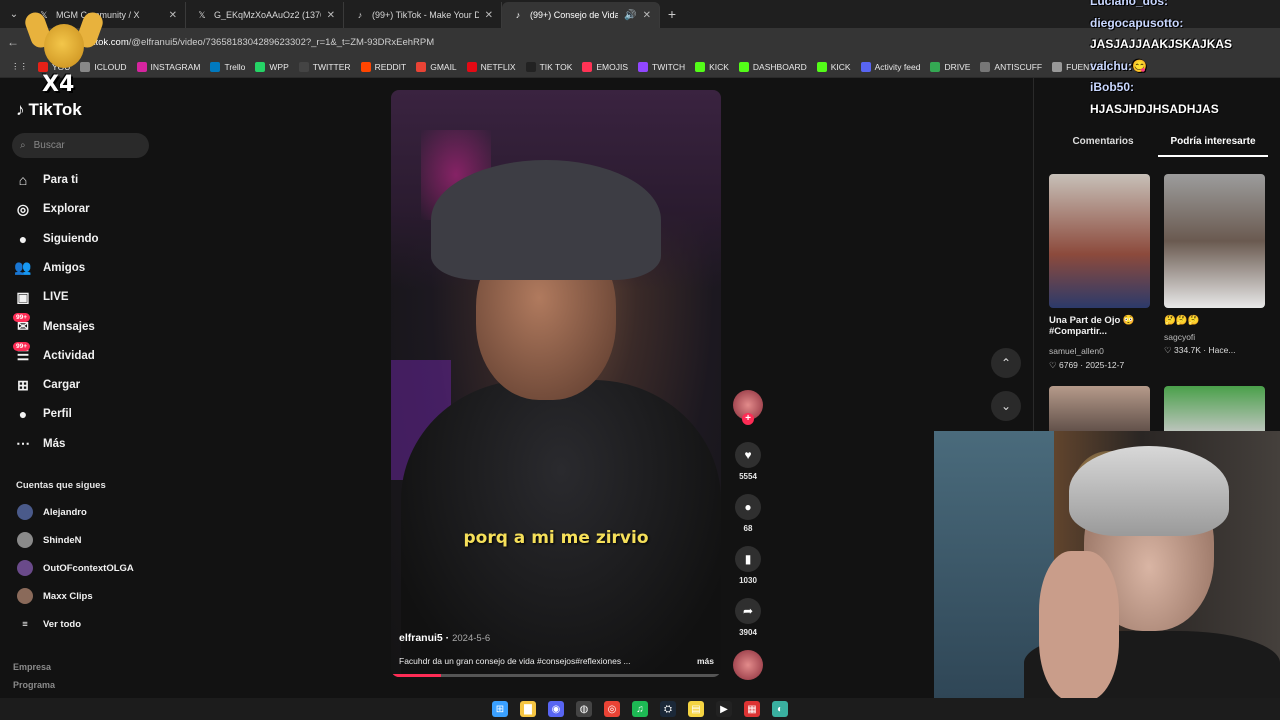 This screenshot has height=720, width=1280. Describe the element at coordinates (556, 675) in the screenshot. I see `video-progress-bar` at that location.